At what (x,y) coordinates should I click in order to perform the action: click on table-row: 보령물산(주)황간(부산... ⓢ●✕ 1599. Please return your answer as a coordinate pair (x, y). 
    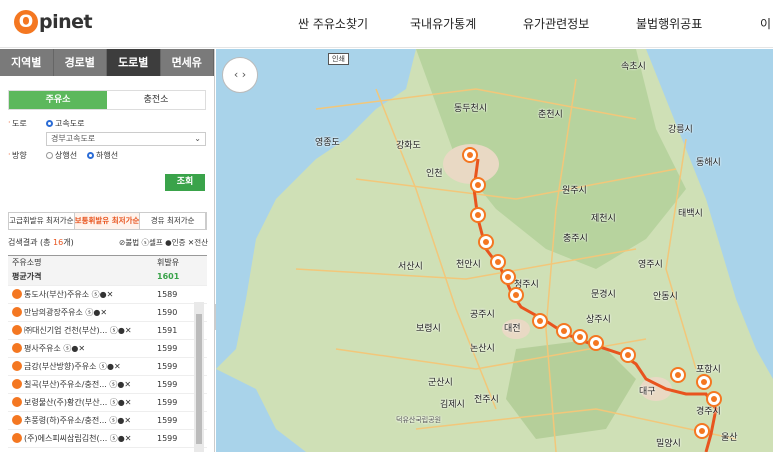
    Looking at the image, I should click on (107, 403).